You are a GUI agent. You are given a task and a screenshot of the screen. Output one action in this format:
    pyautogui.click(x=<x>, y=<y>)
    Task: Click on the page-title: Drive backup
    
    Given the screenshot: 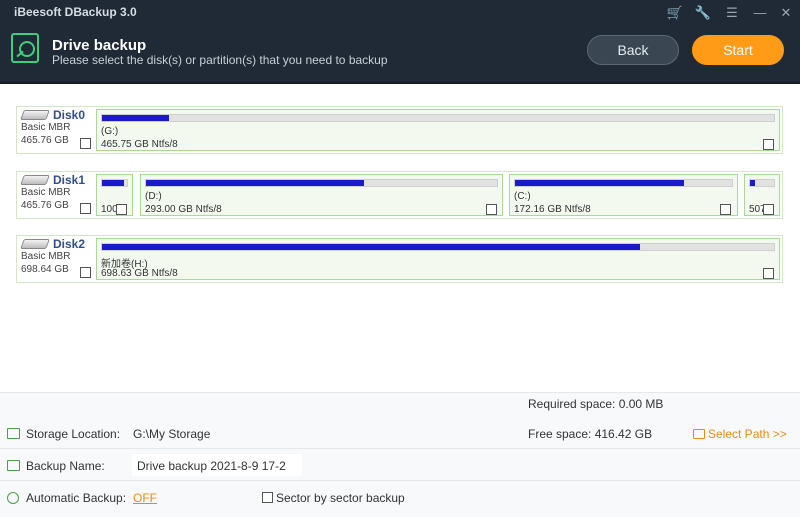 What is the action you would take?
    pyautogui.click(x=99, y=45)
    